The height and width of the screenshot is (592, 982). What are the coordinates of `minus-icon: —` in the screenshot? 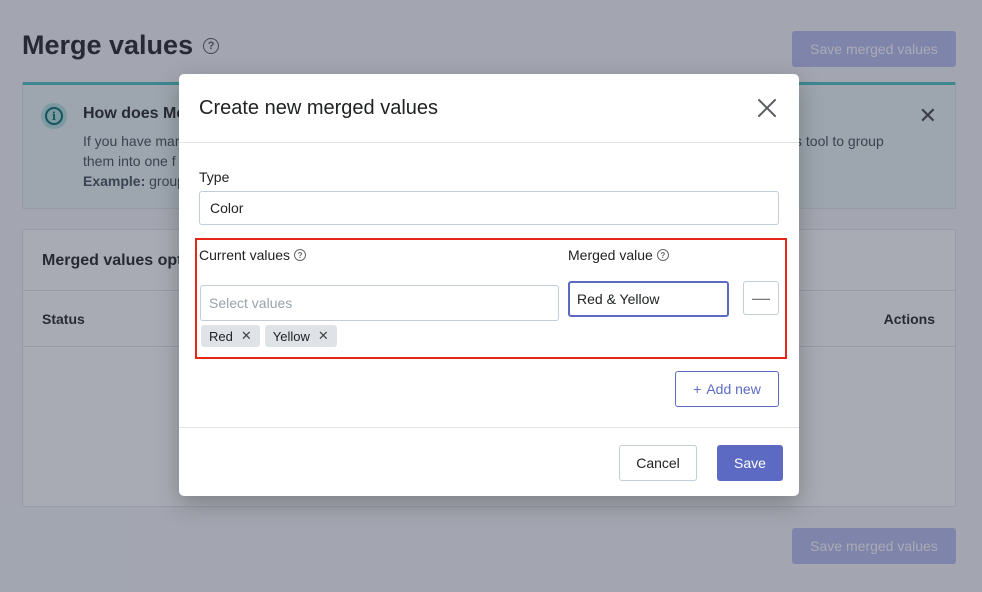 It's located at (761, 297).